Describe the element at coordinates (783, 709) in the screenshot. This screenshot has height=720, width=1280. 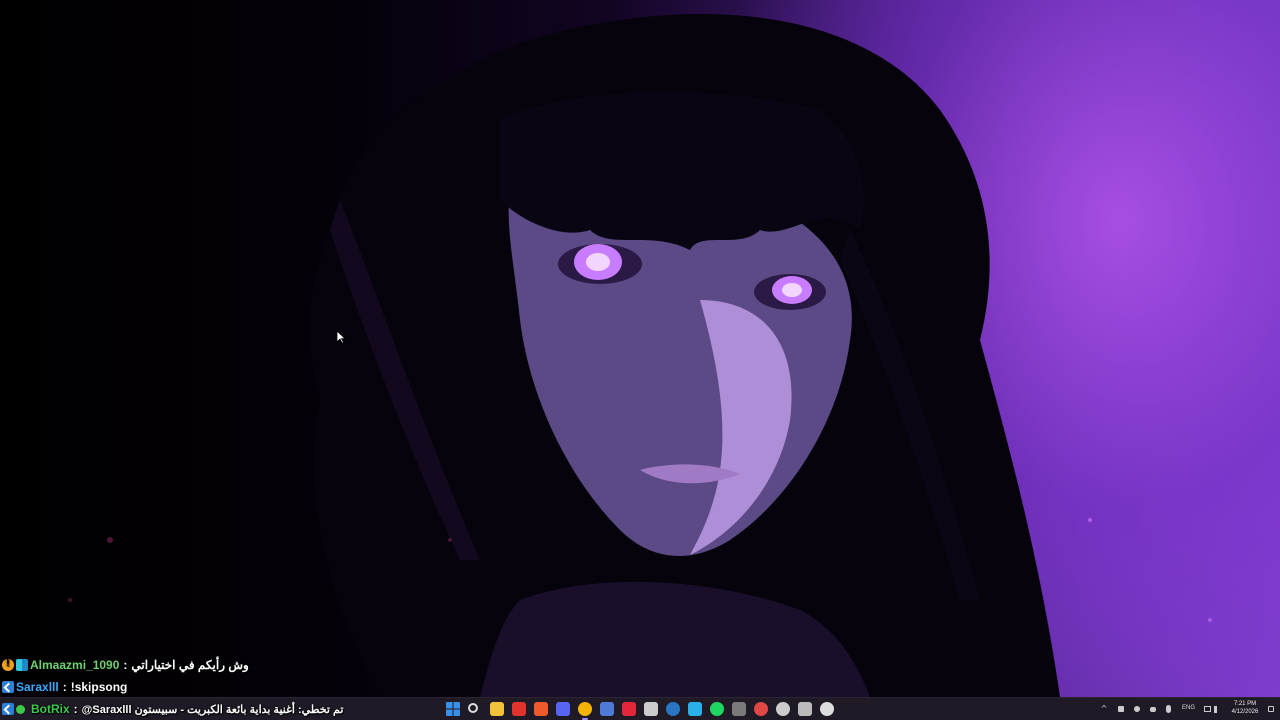
I see `back-arrow-icon` at that location.